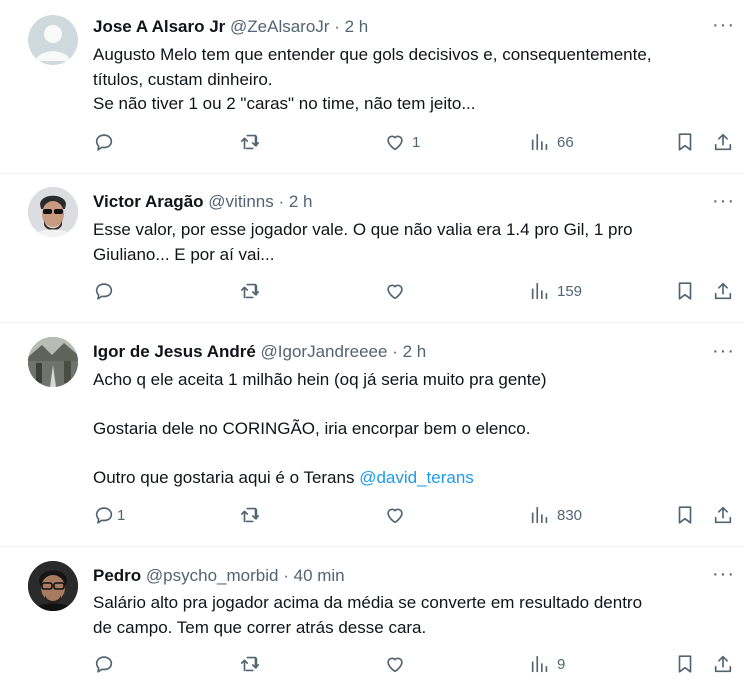 This screenshot has width=744, height=687. Describe the element at coordinates (226, 477) in the screenshot. I see `tweet-line-text: Outro que gostaria aqui é o Terans` at that location.